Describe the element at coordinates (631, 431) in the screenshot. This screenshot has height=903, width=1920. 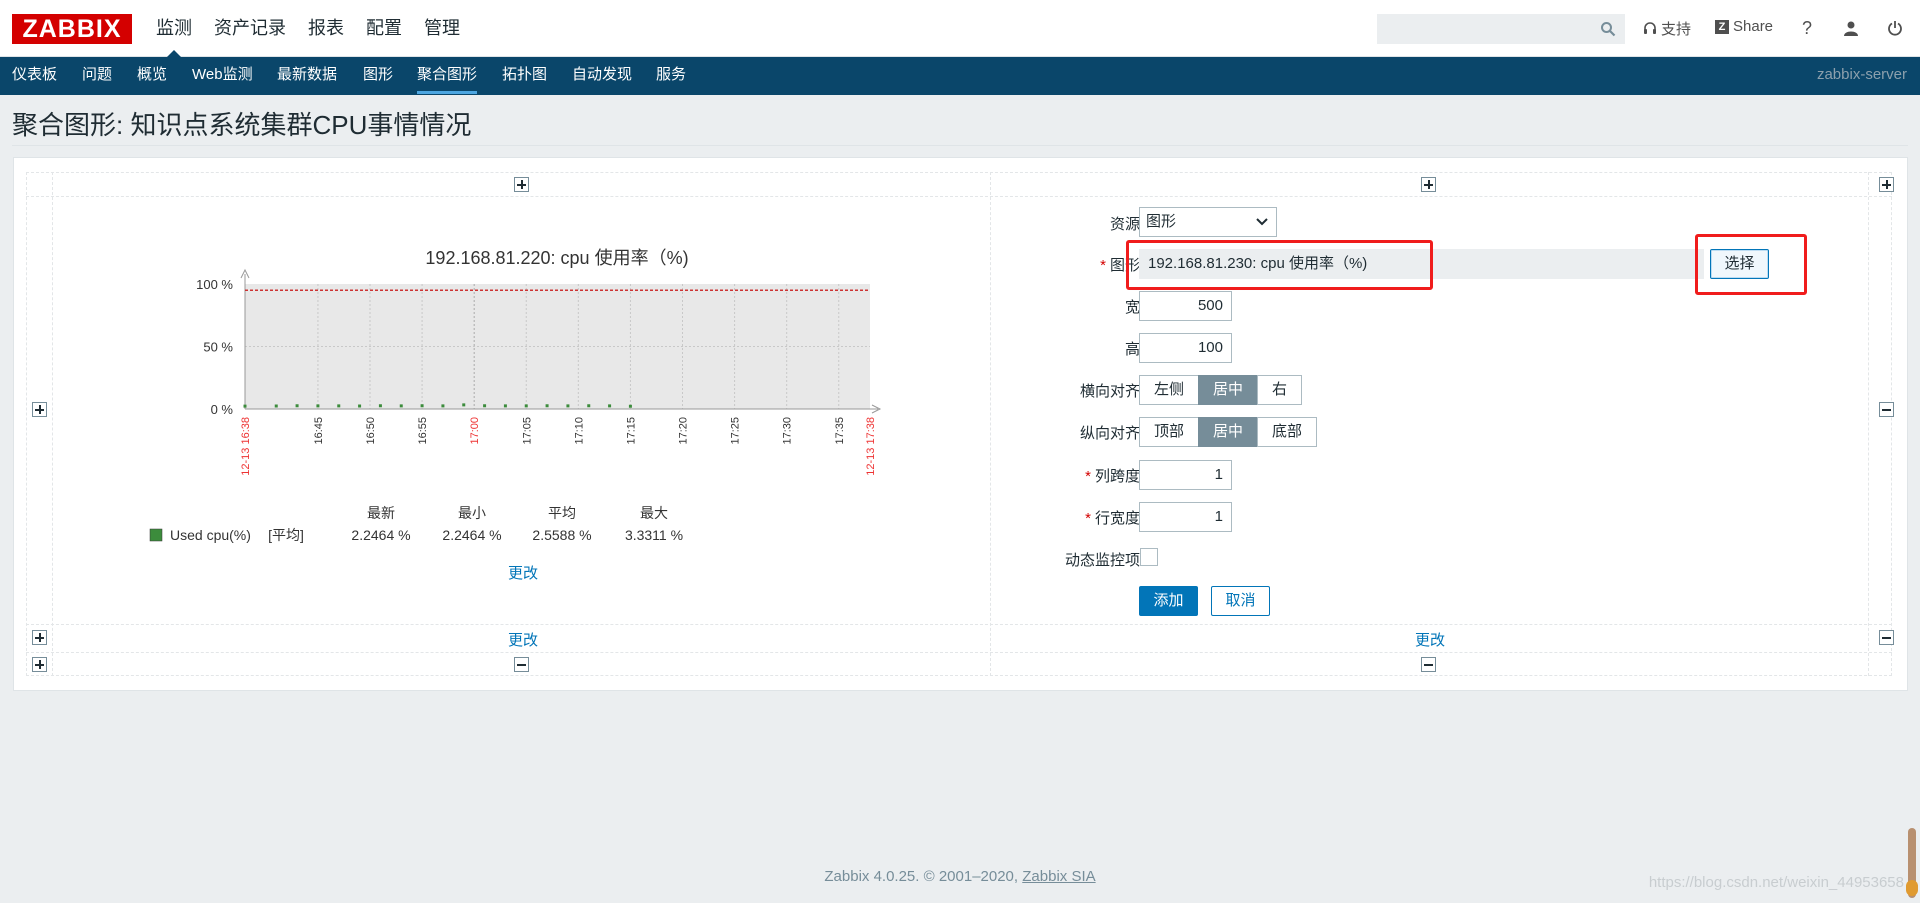
I see `chart-x-tick-label: 17:15` at that location.